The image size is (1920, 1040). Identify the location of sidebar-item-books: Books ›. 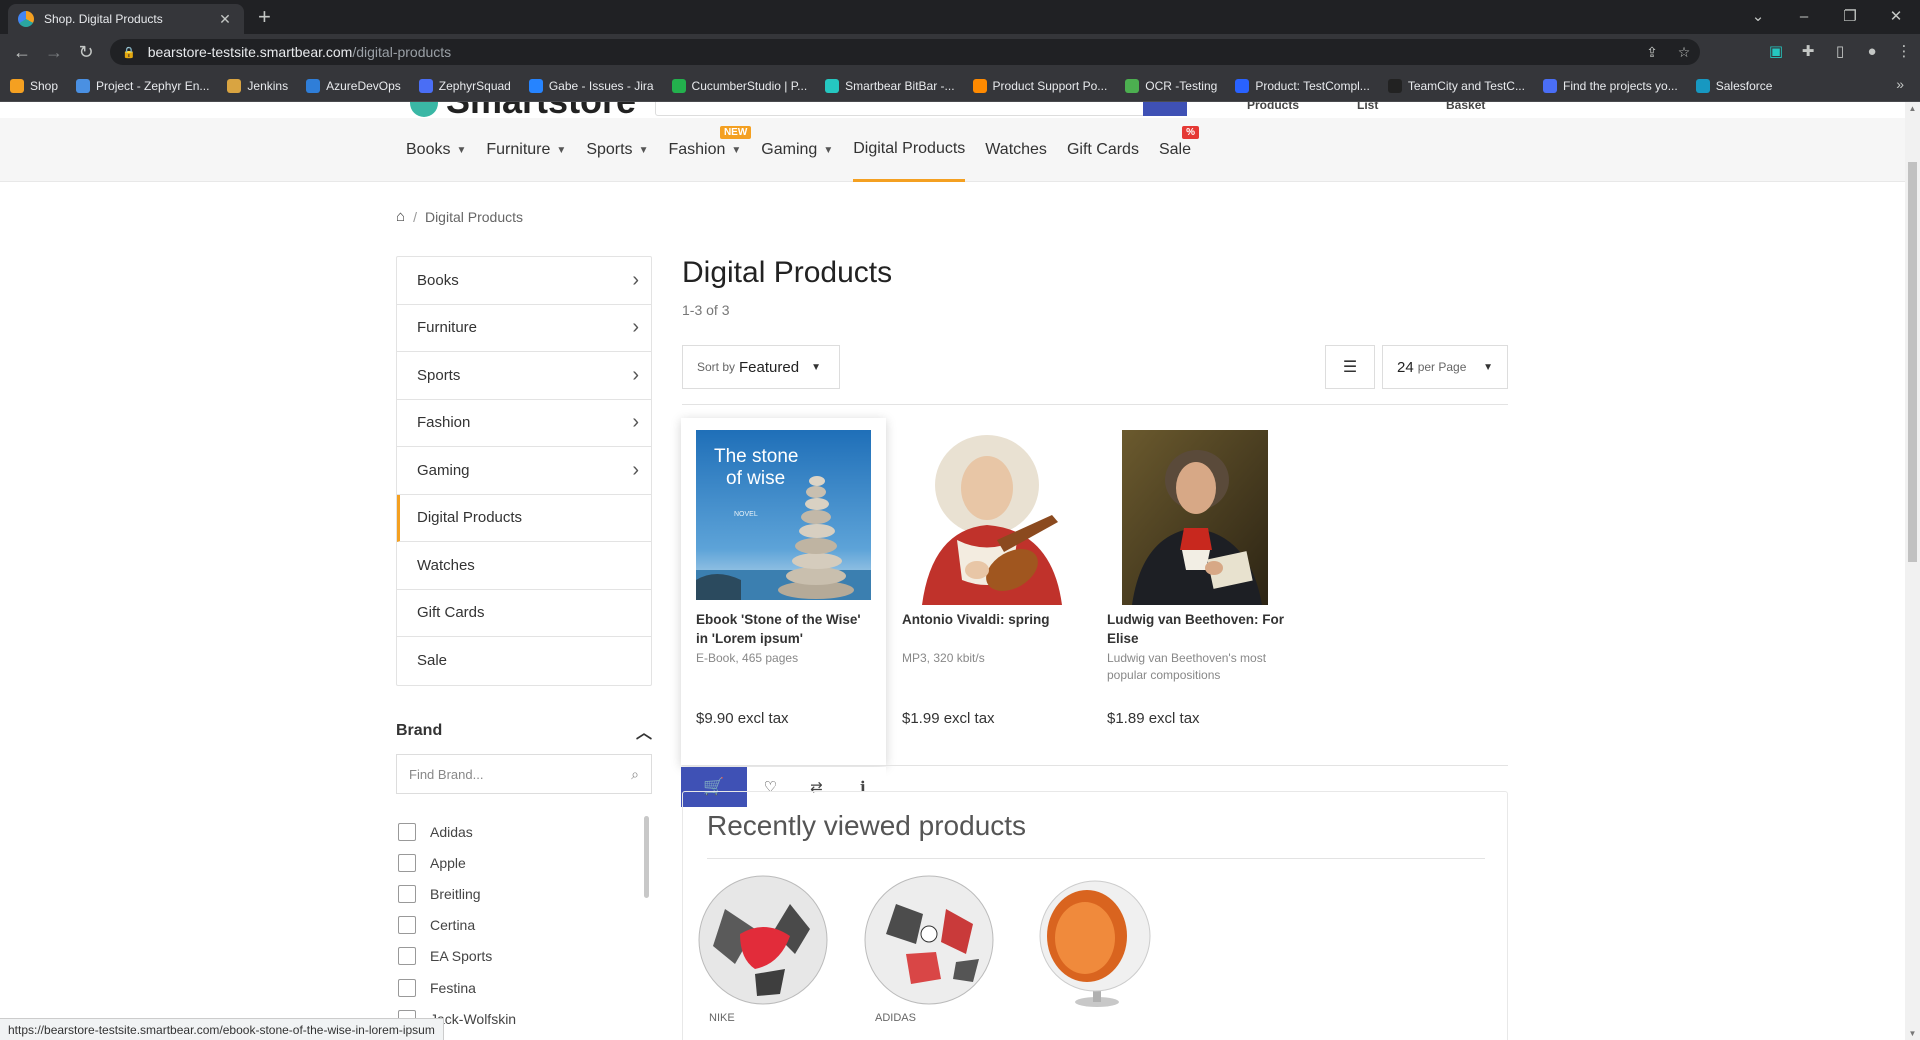
(524, 281).